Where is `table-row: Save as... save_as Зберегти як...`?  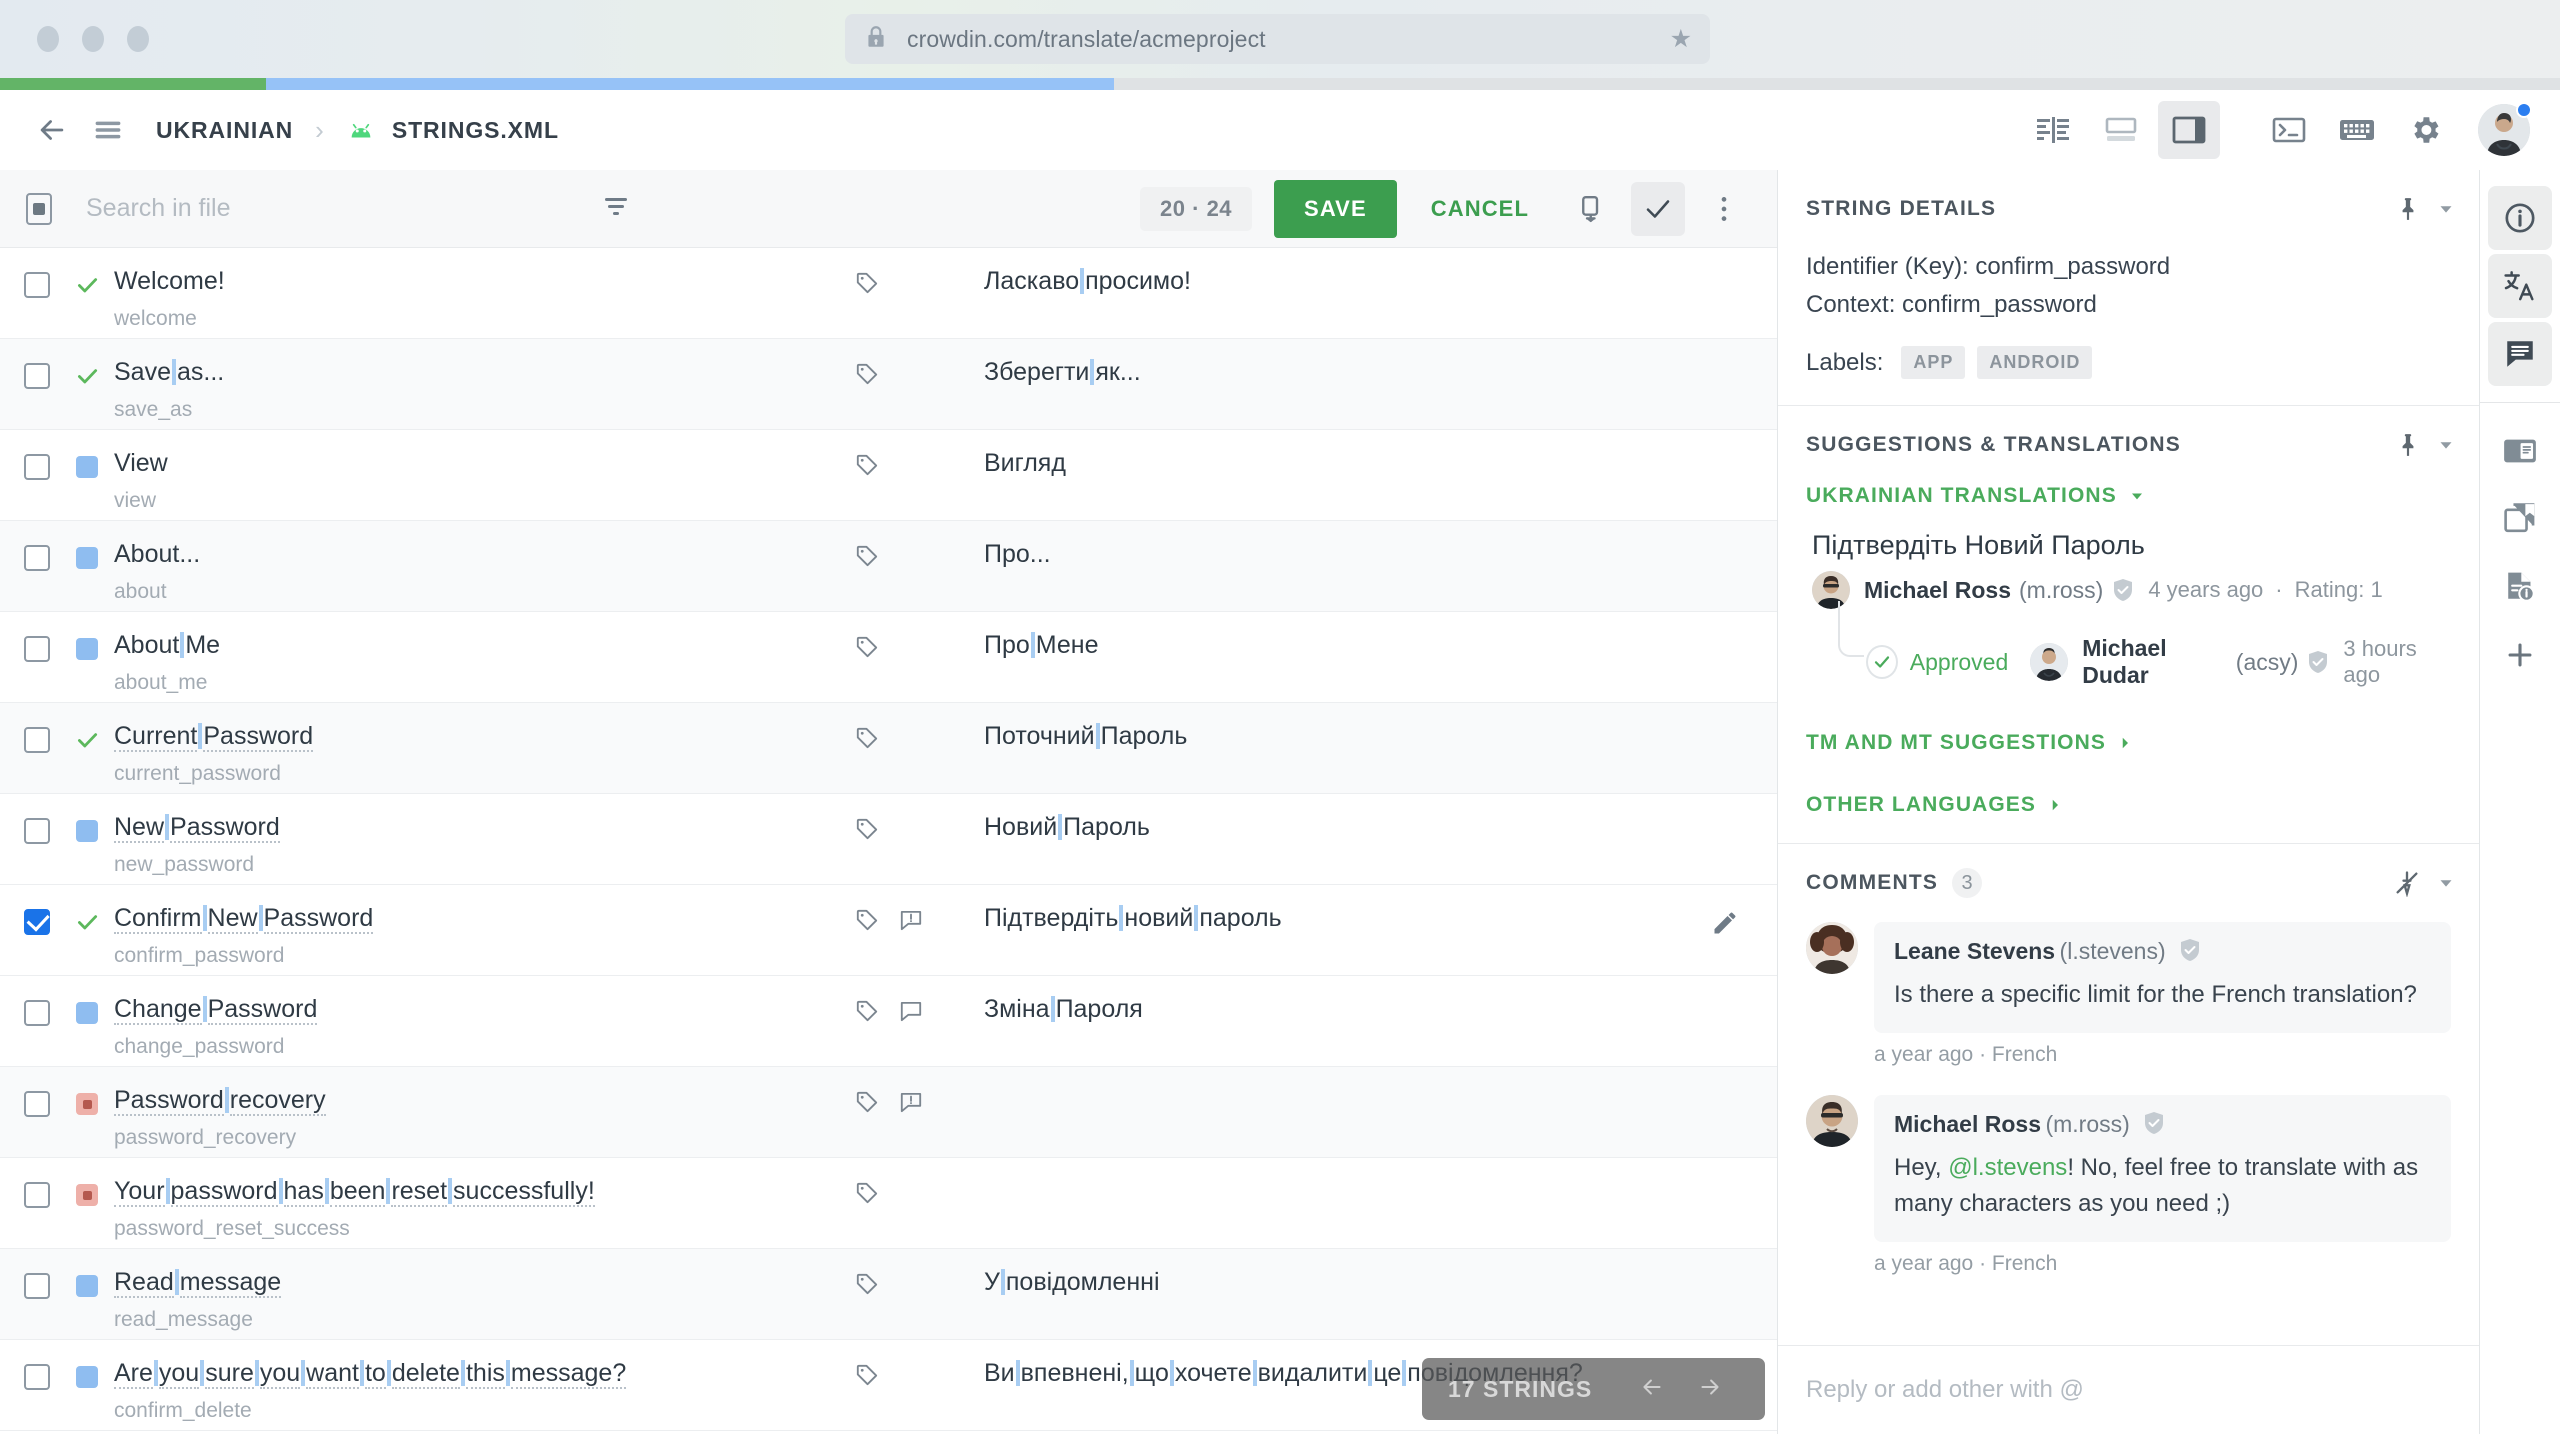
table-row: Save as... save_as Зберегти як... is located at coordinates (888, 384).